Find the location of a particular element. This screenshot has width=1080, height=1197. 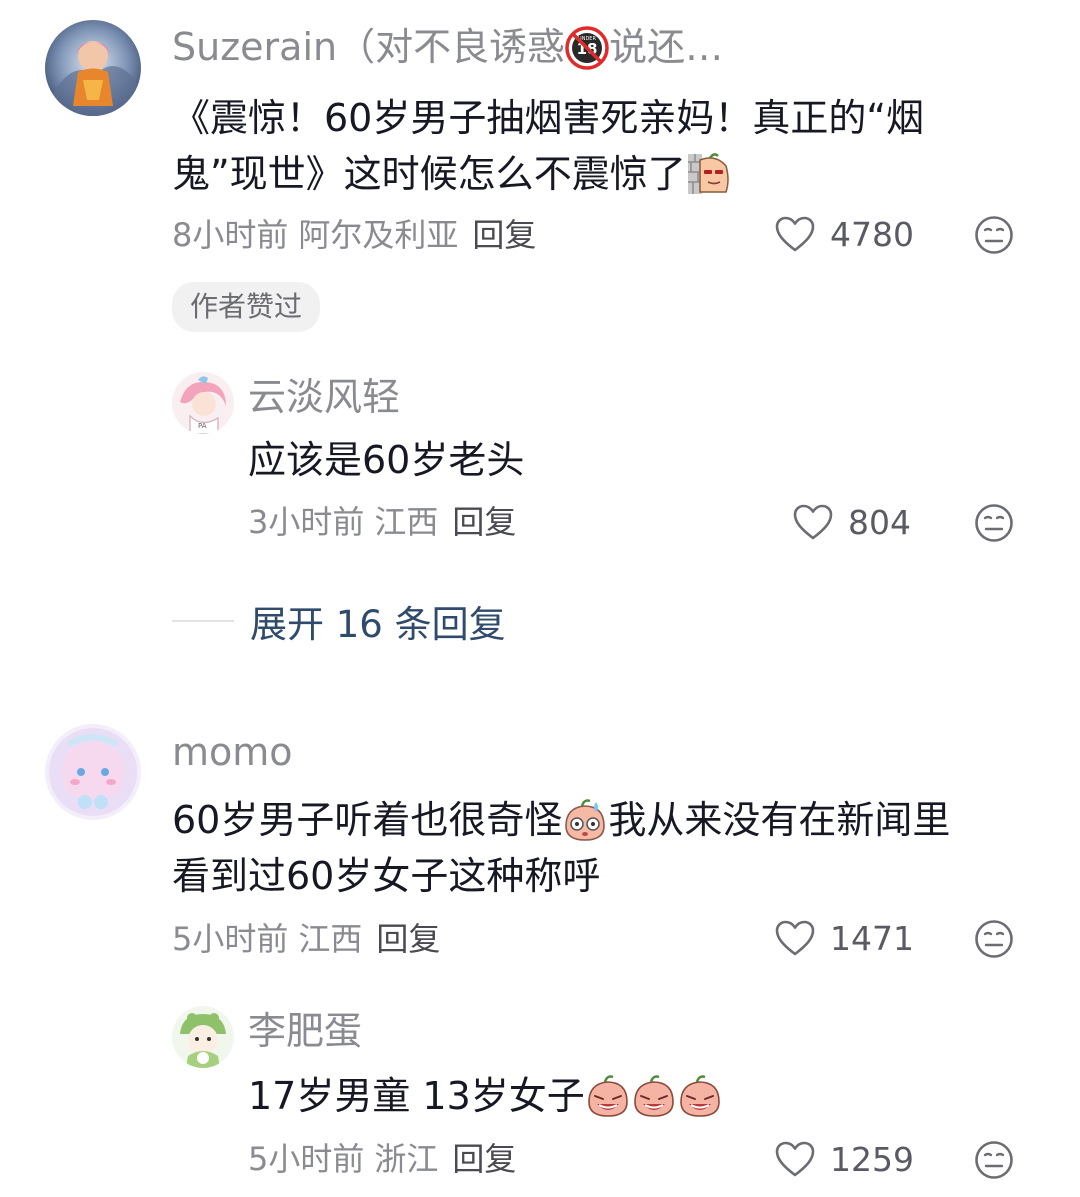

reply-time: 3小时前 is located at coordinates (306, 522).